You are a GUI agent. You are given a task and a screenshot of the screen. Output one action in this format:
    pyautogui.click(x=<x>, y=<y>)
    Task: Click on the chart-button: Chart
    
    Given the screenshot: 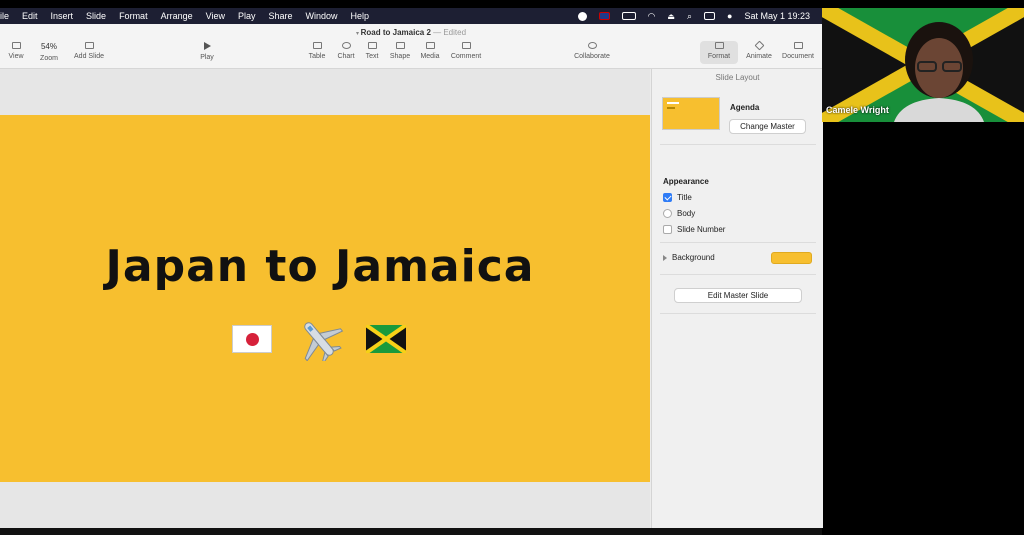 What is the action you would take?
    pyautogui.click(x=346, y=51)
    